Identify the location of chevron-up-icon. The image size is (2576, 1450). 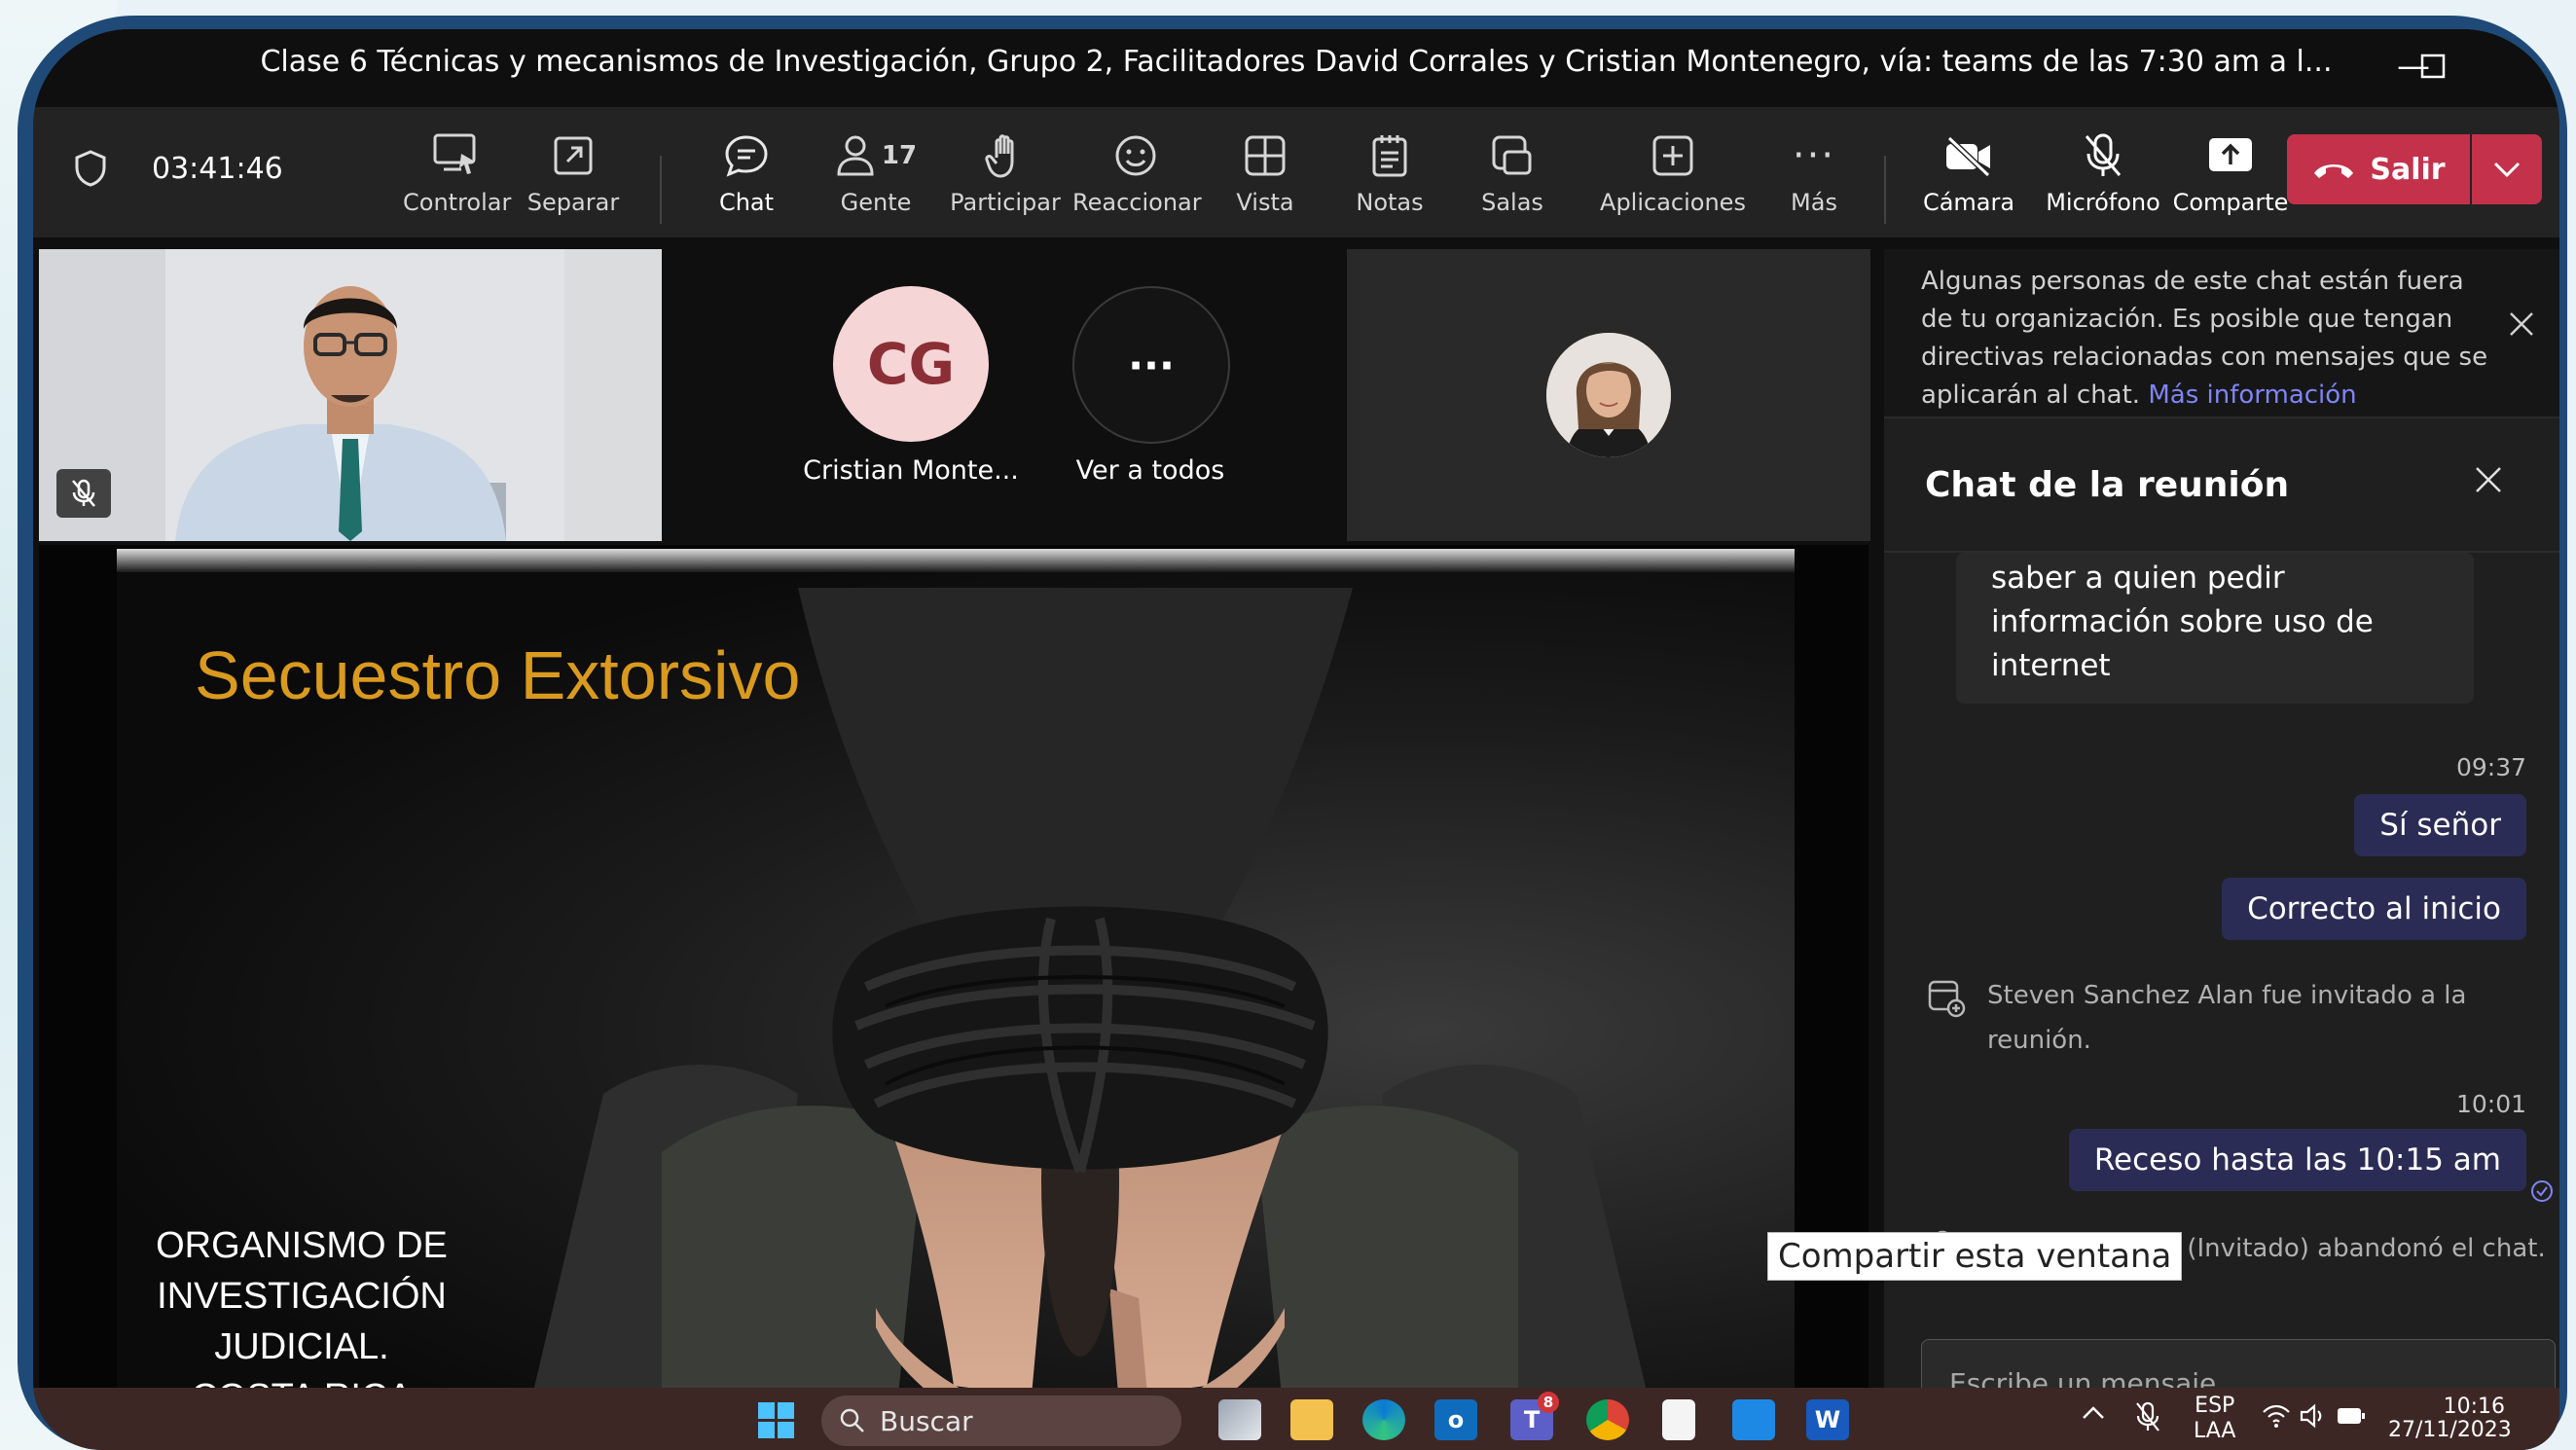
(2093, 1416).